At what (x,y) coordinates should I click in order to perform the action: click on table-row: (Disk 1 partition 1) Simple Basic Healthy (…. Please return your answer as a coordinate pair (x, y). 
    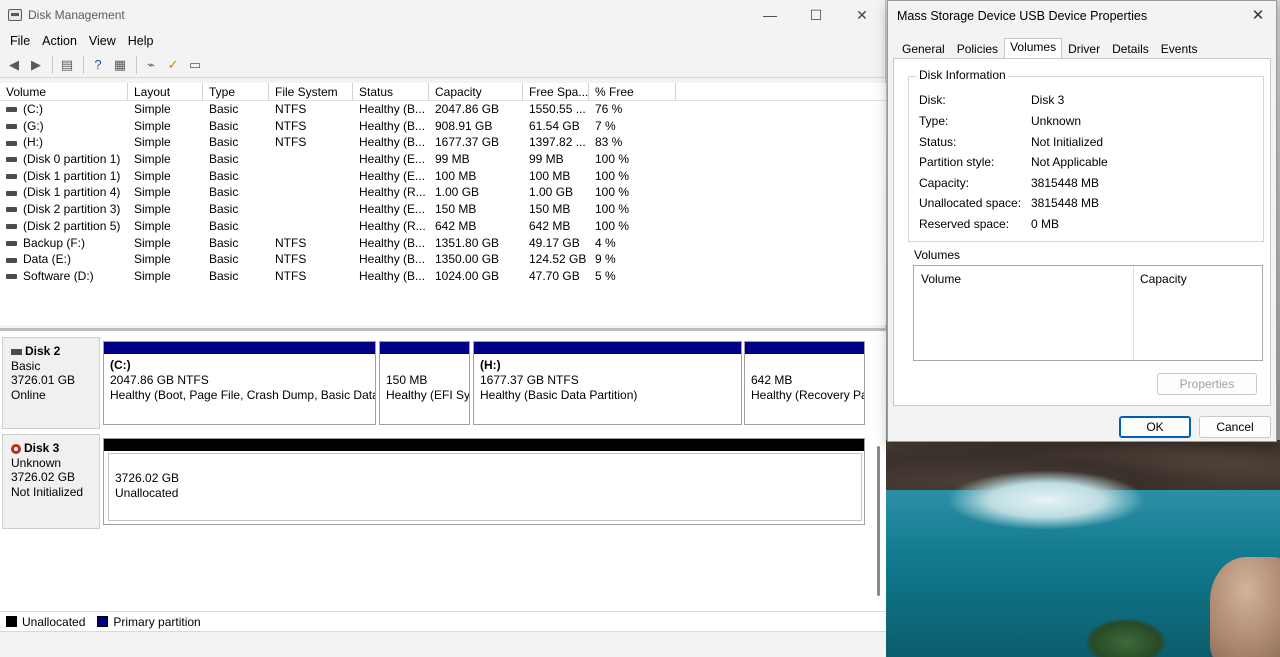
    Looking at the image, I should click on (443, 176).